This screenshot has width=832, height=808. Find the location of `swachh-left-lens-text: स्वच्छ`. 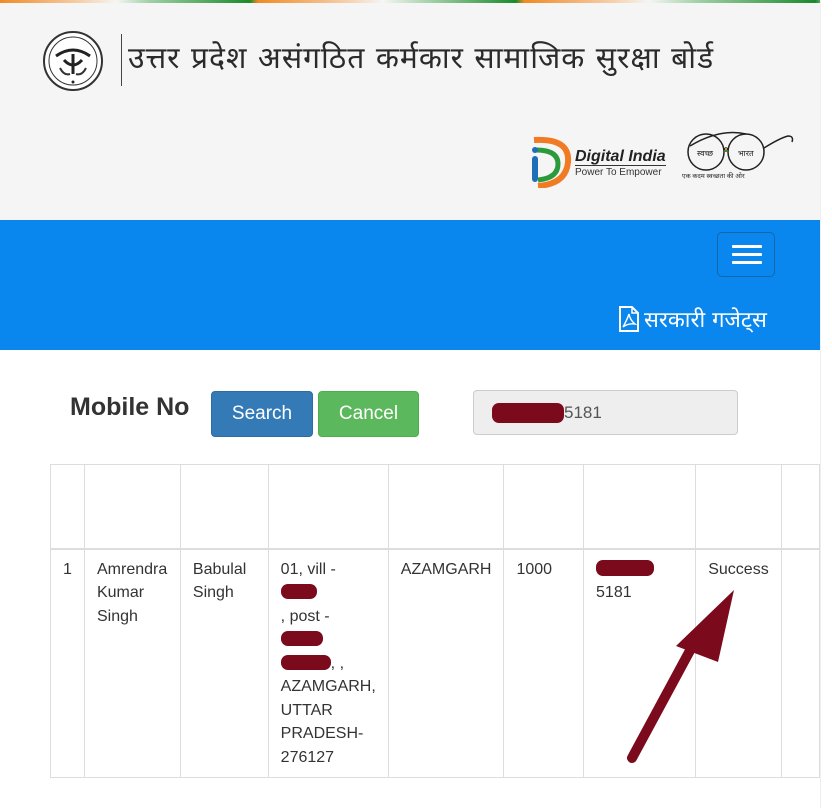

swachh-left-lens-text: स्वच्छ is located at coordinates (705, 153).